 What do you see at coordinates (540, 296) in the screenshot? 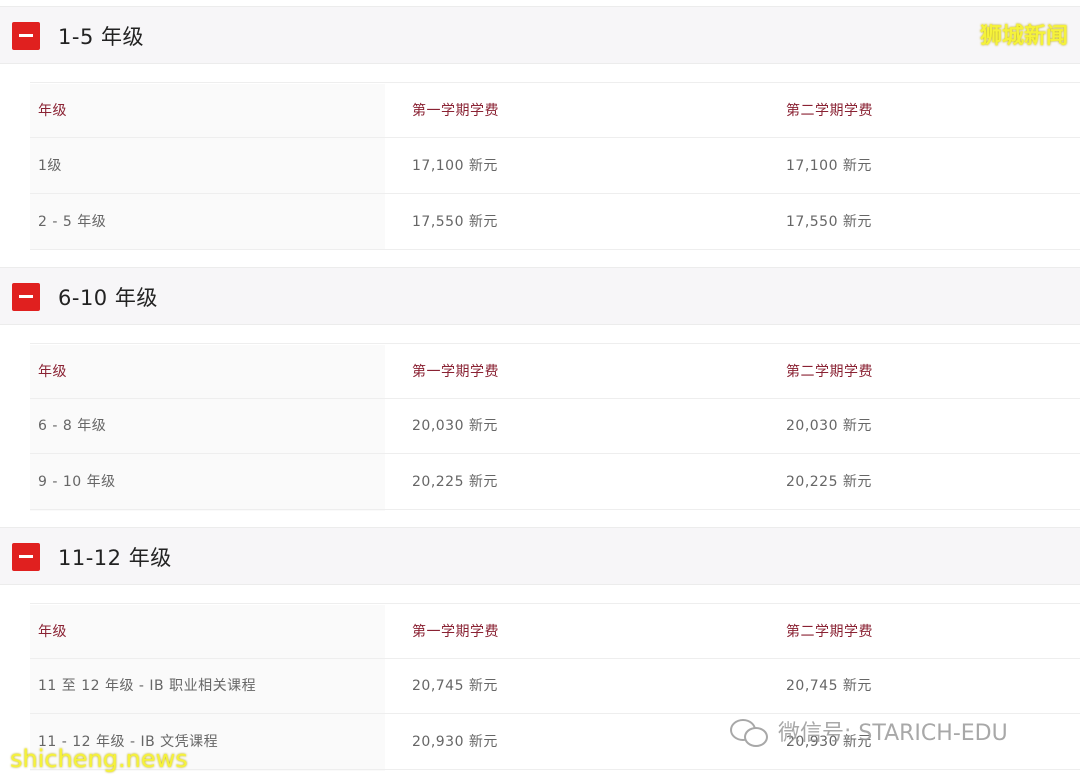
I see `section-header-6-10: 6-10 年级` at bounding box center [540, 296].